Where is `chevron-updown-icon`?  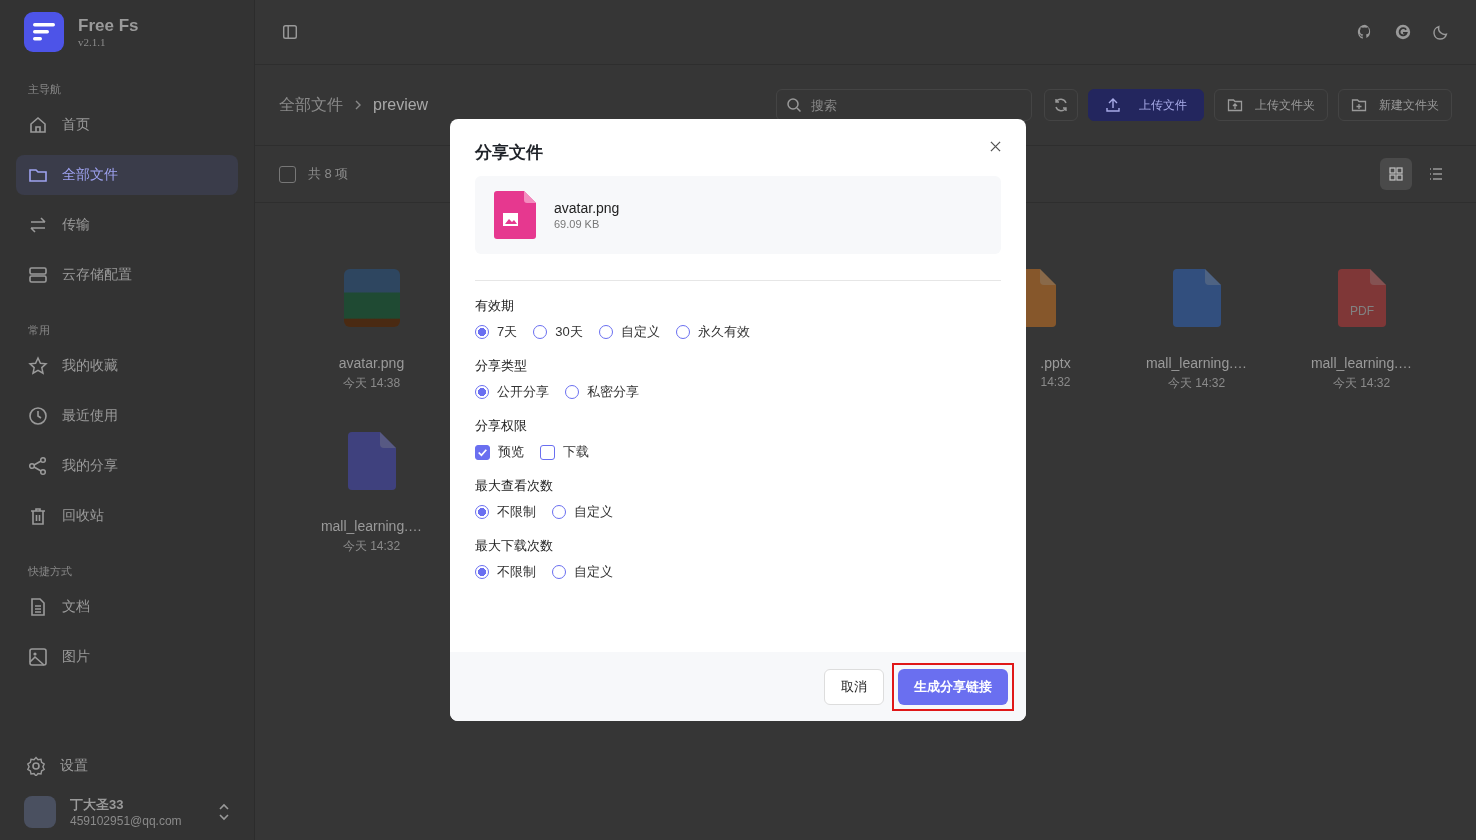 chevron-updown-icon is located at coordinates (224, 812).